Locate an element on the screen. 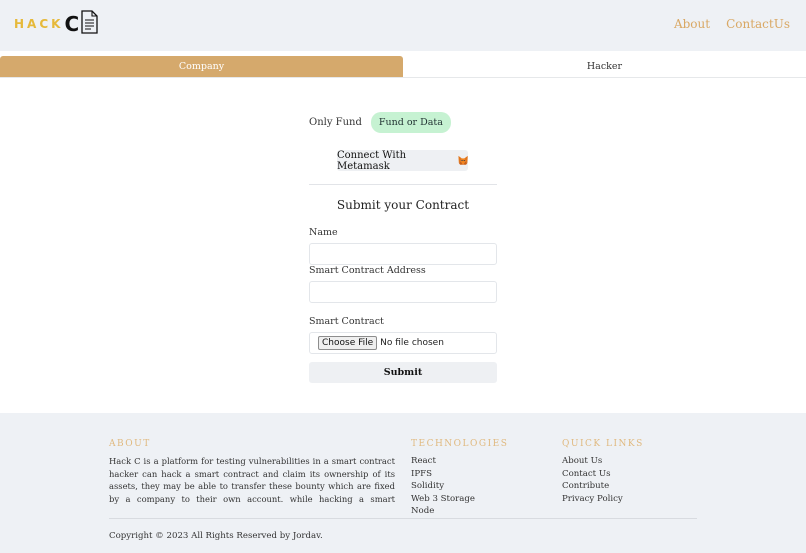  footer-link-privacy-policy: Privacy Policy is located at coordinates (592, 499).